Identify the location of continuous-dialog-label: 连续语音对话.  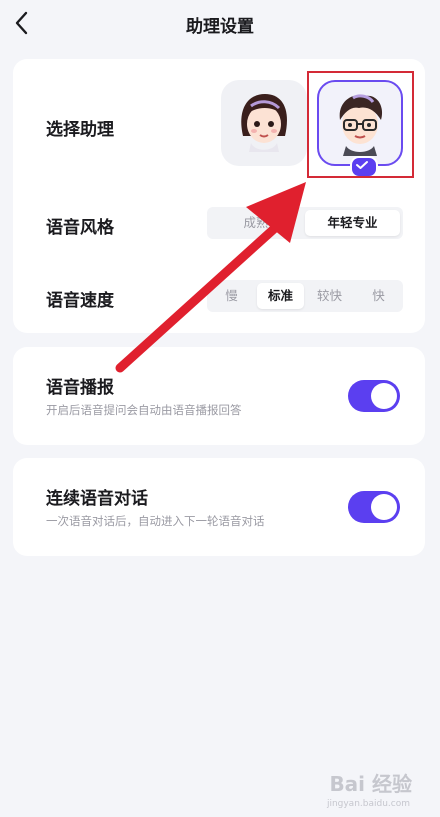
(97, 499).